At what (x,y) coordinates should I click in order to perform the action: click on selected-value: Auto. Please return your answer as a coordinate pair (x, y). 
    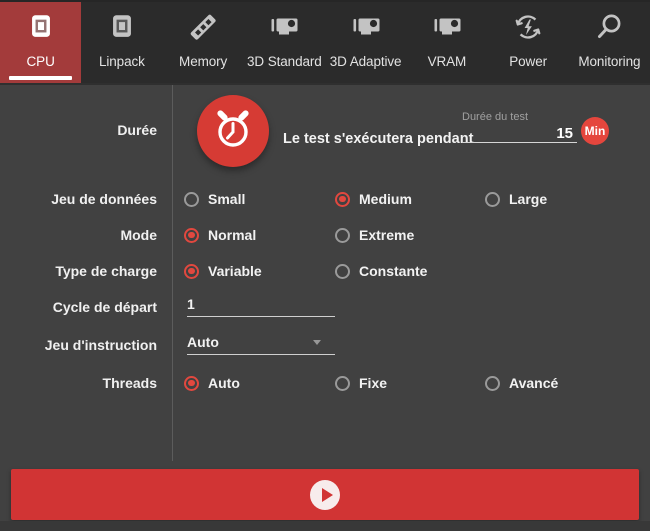
    Looking at the image, I should click on (203, 342).